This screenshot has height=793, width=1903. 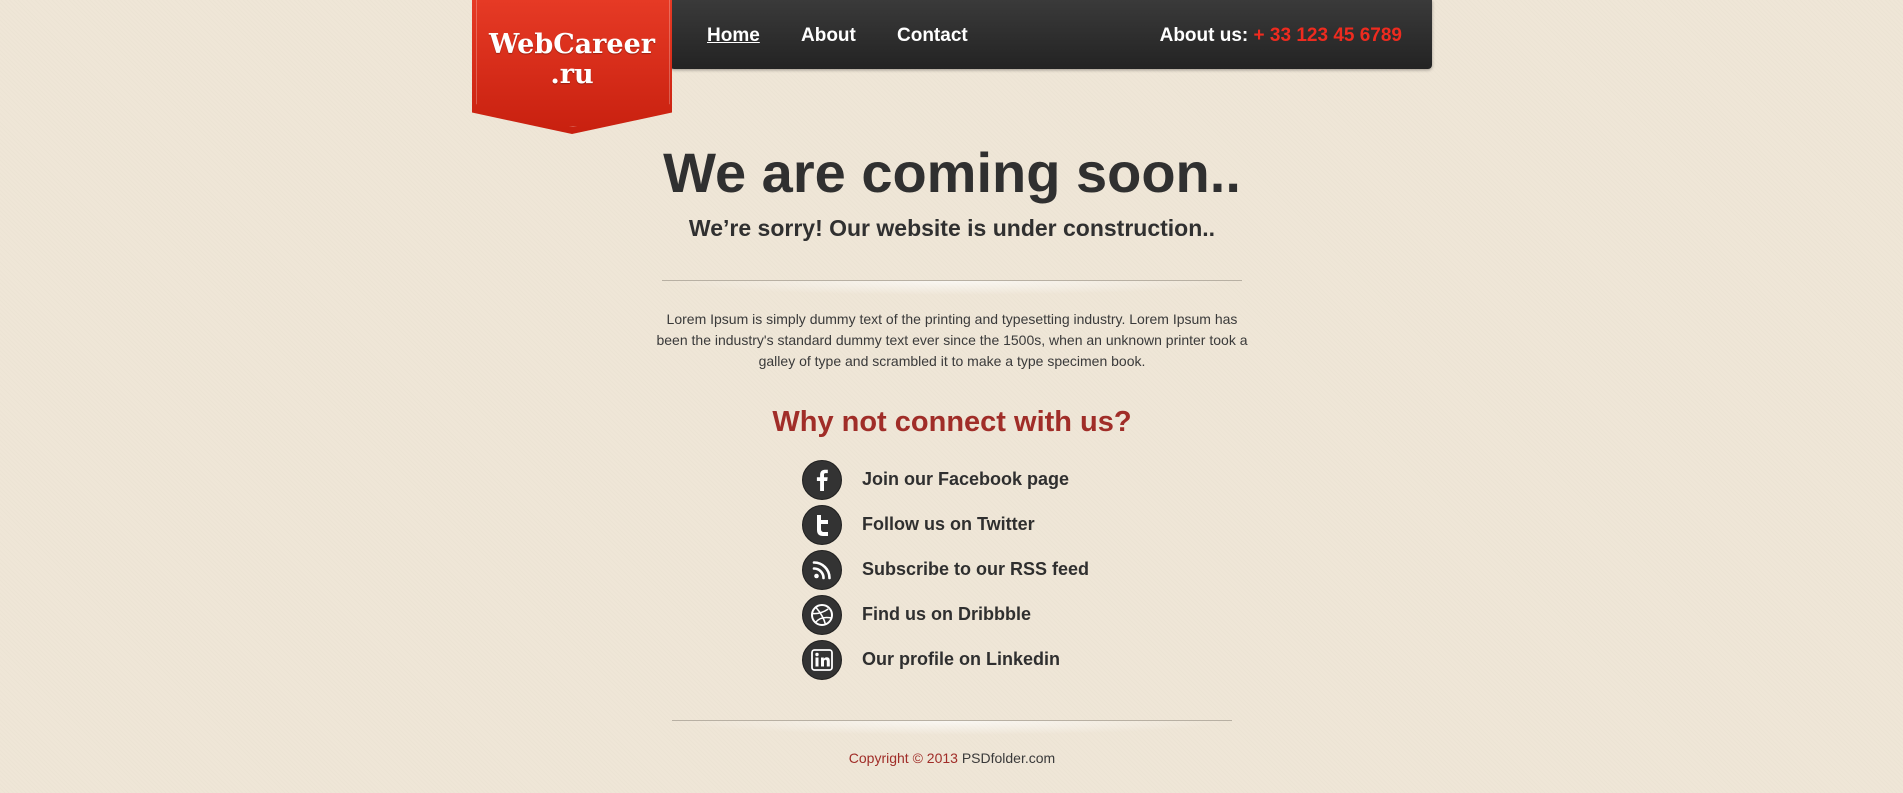 I want to click on logo-line-1: WebCareer, so click(x=572, y=44).